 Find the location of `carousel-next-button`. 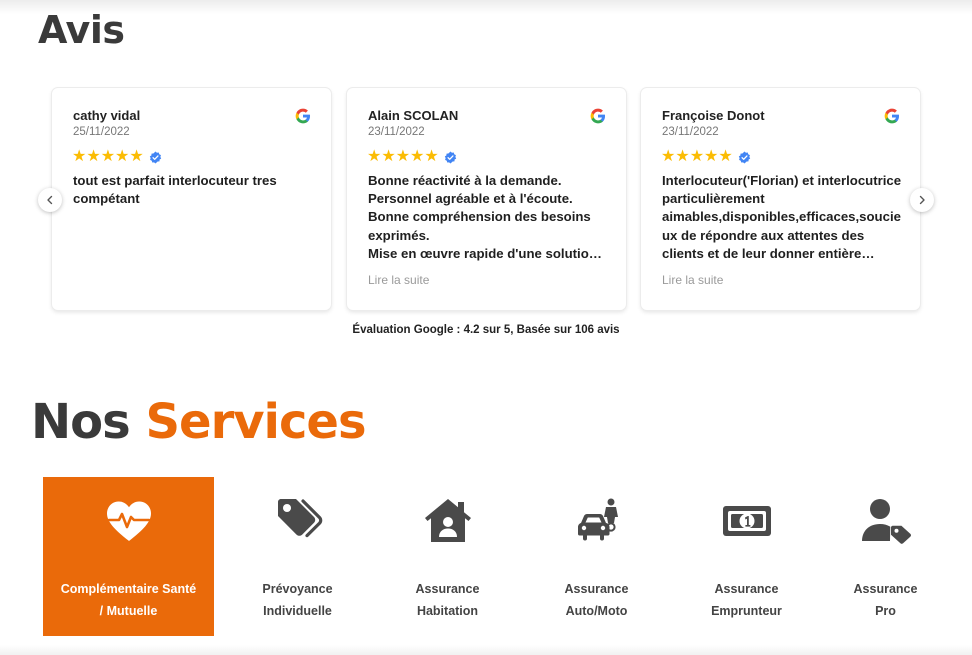

carousel-next-button is located at coordinates (922, 200).